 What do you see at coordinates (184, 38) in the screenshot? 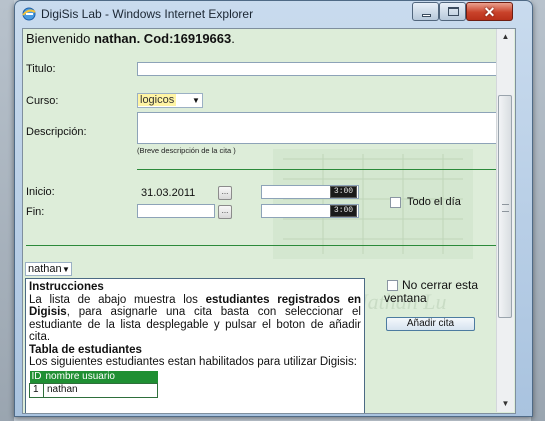
I see `welcome-cod: . Cod:16919663` at bounding box center [184, 38].